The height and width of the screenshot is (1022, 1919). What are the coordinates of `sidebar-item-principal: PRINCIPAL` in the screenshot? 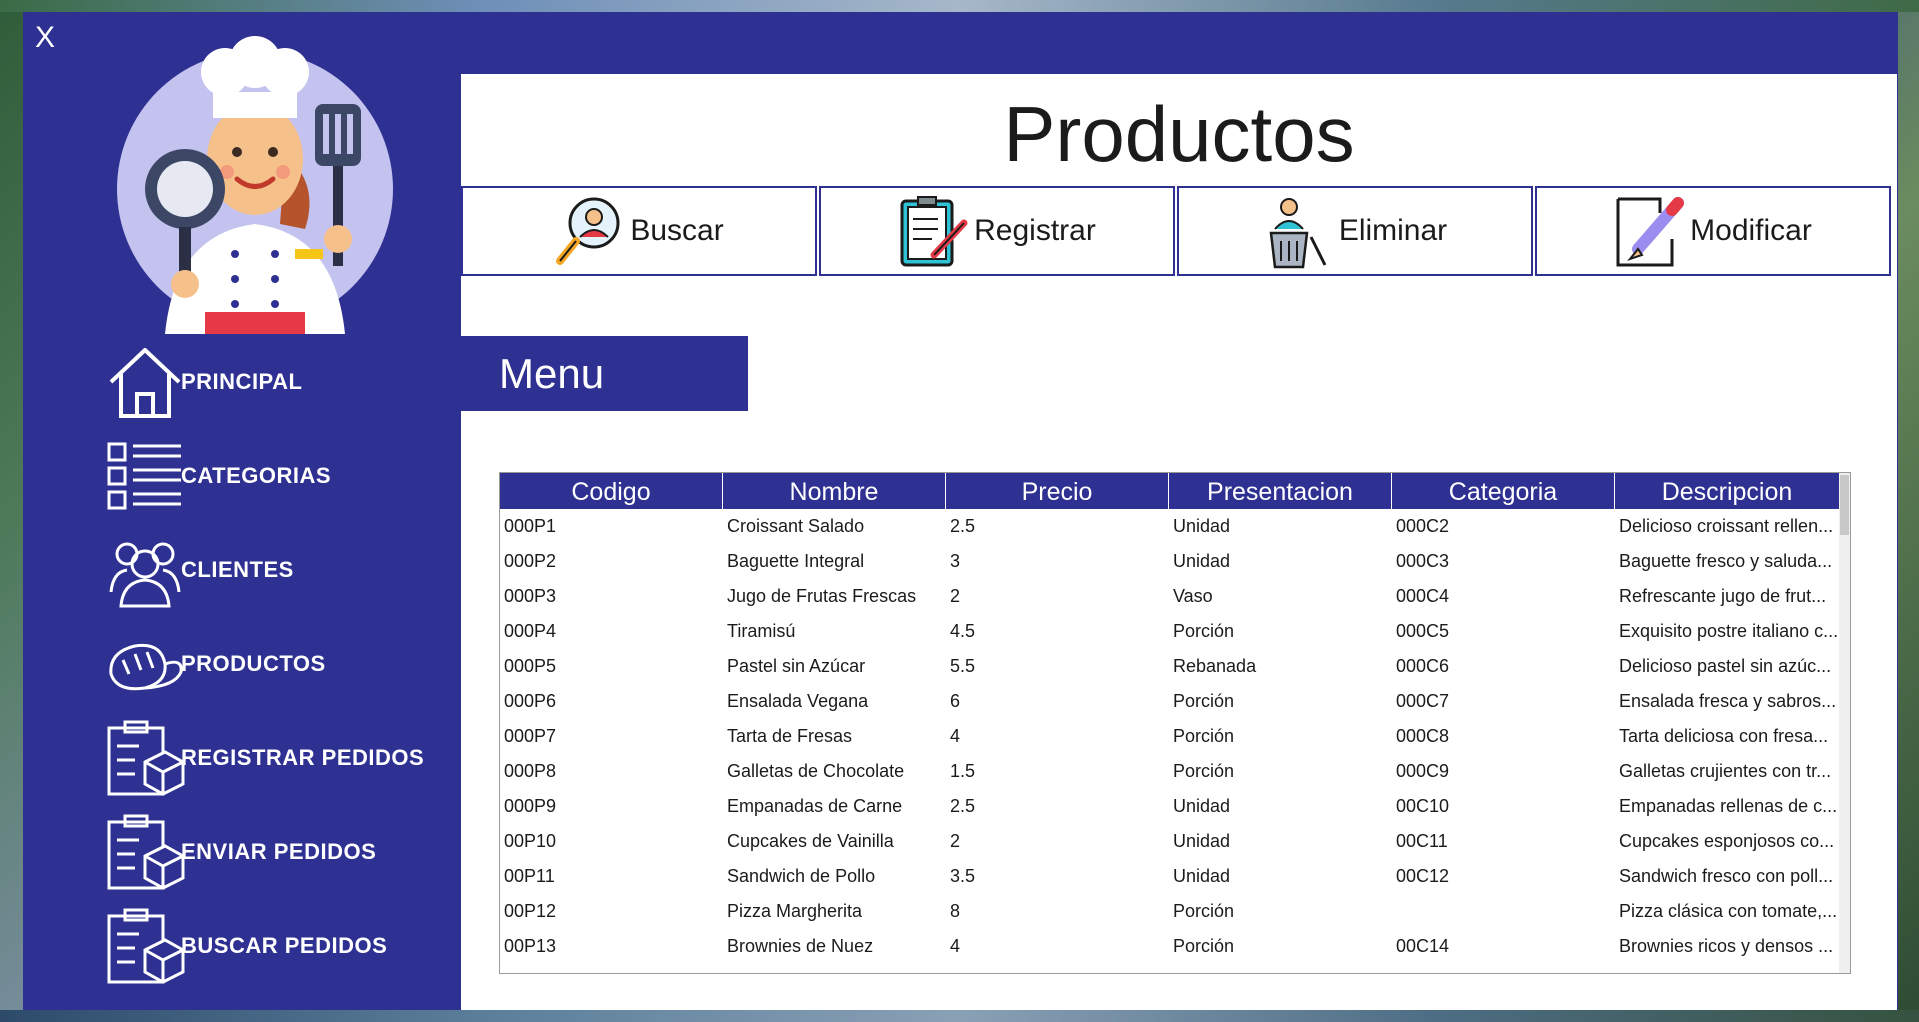 It's located at (273, 382).